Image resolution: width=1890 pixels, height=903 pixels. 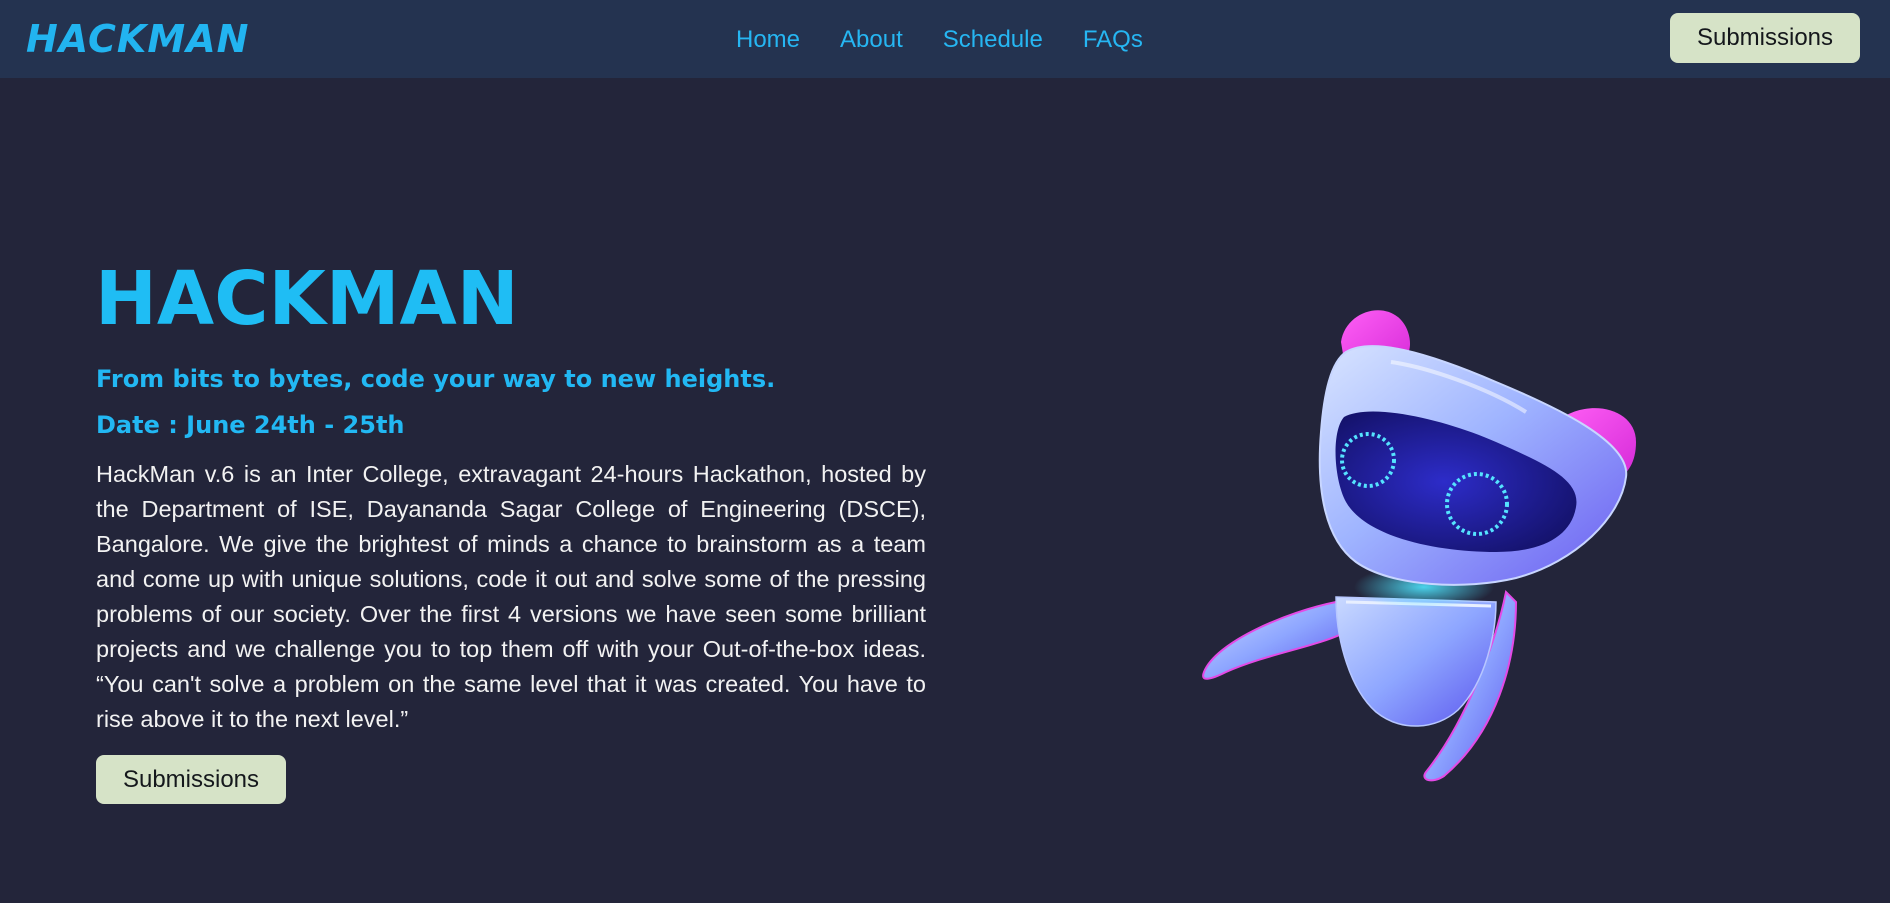 I want to click on main-nav: Home About Schedule FAQs, so click(x=939, y=40).